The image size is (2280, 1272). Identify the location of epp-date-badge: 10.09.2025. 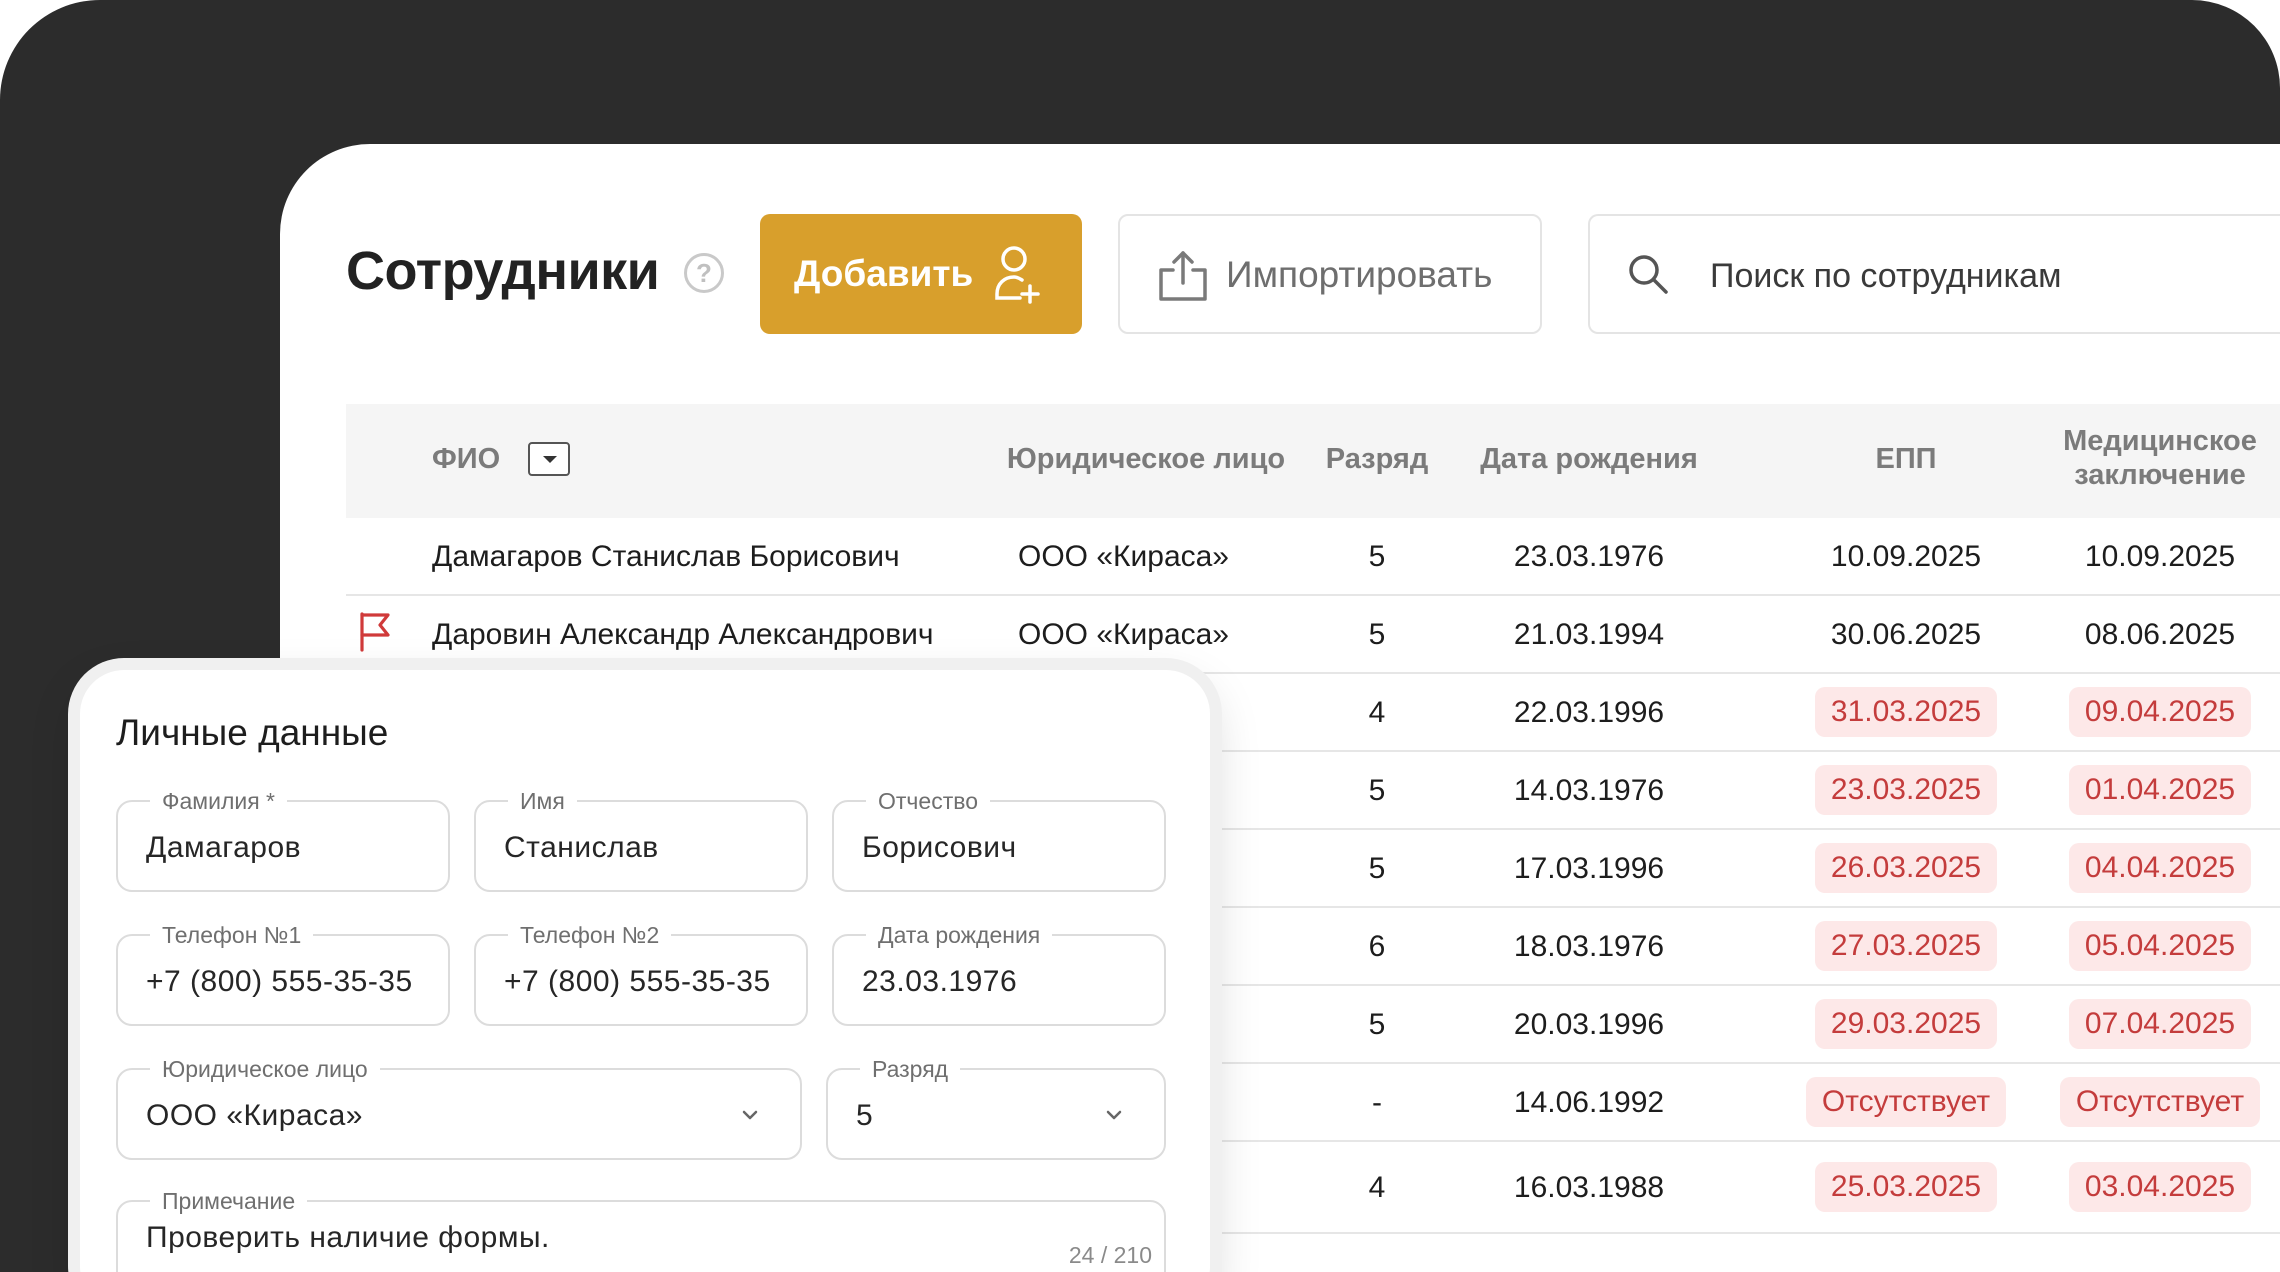
(1906, 556).